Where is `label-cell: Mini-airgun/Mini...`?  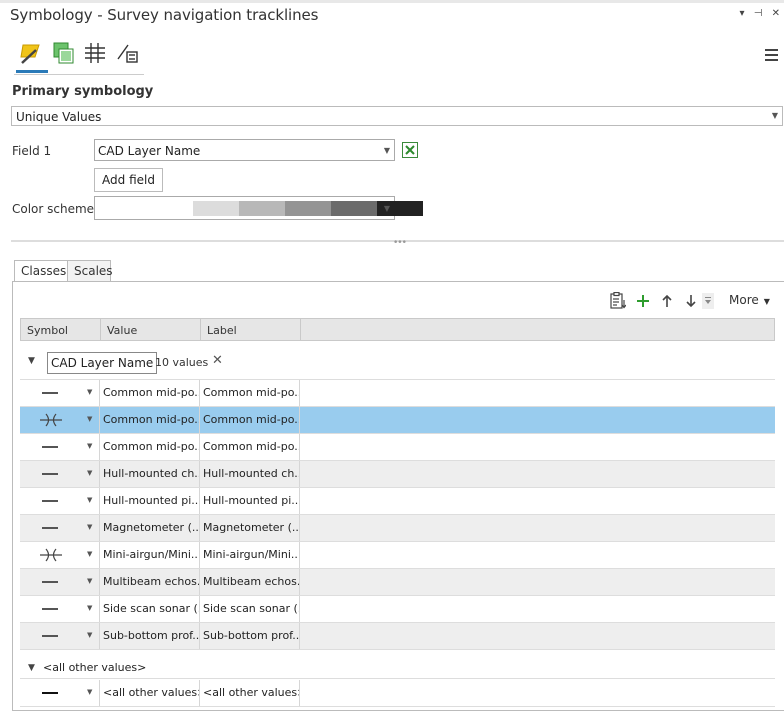 label-cell: Mini-airgun/Mini... is located at coordinates (250, 555).